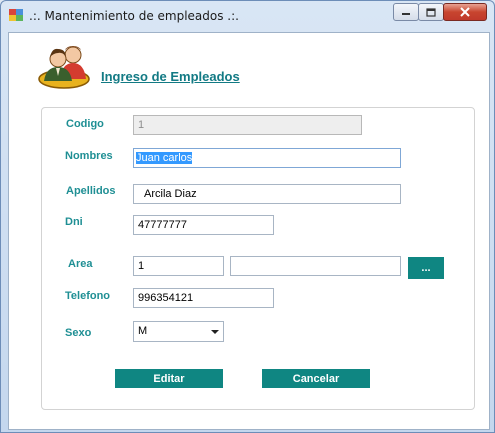  Describe the element at coordinates (178, 266) in the screenshot. I see `area-code-field: 1` at that location.